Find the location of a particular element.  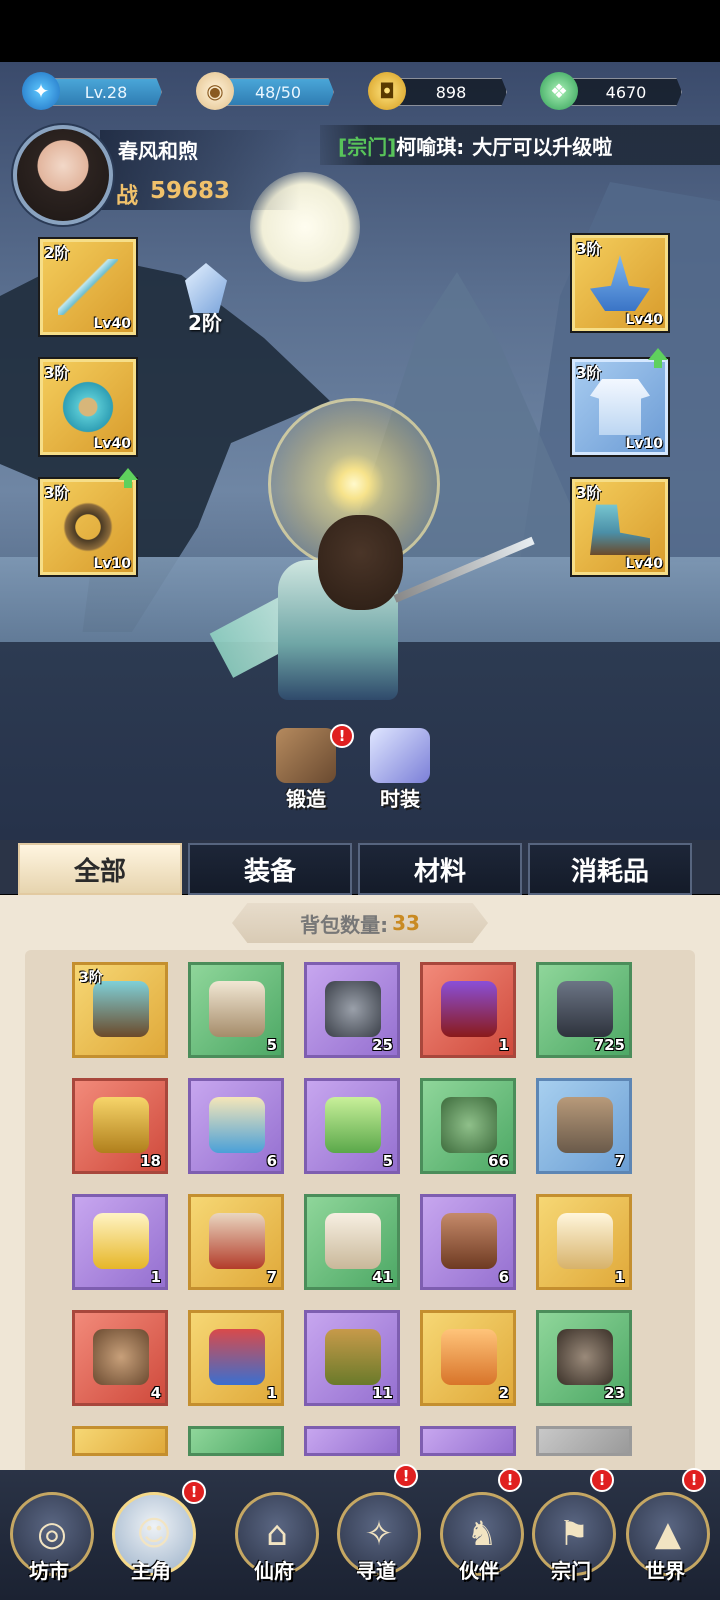

scroll-map-icon is located at coordinates (237, 1125).